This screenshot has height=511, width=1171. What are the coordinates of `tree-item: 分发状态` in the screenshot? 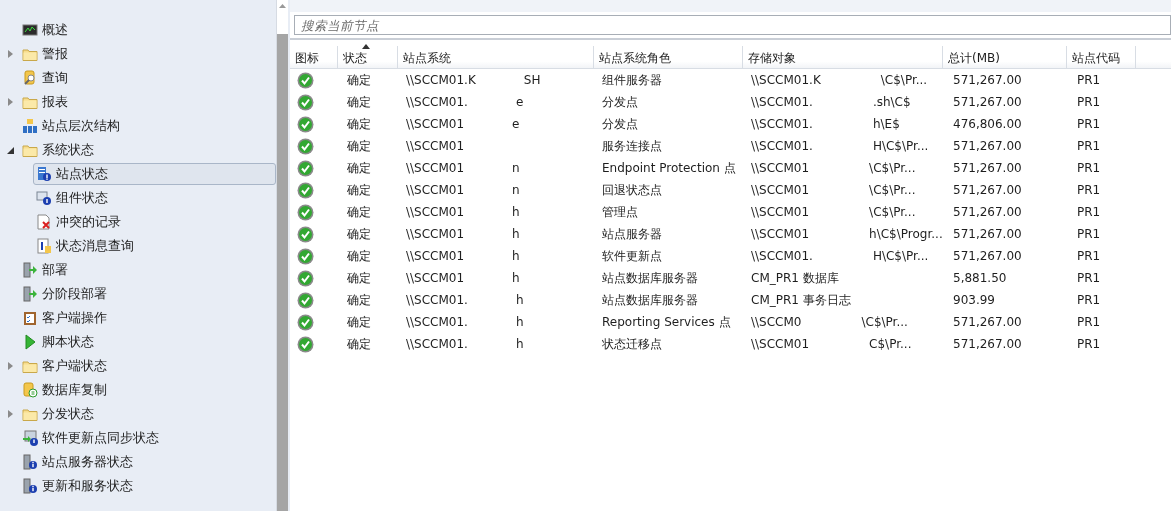 It's located at (59, 414).